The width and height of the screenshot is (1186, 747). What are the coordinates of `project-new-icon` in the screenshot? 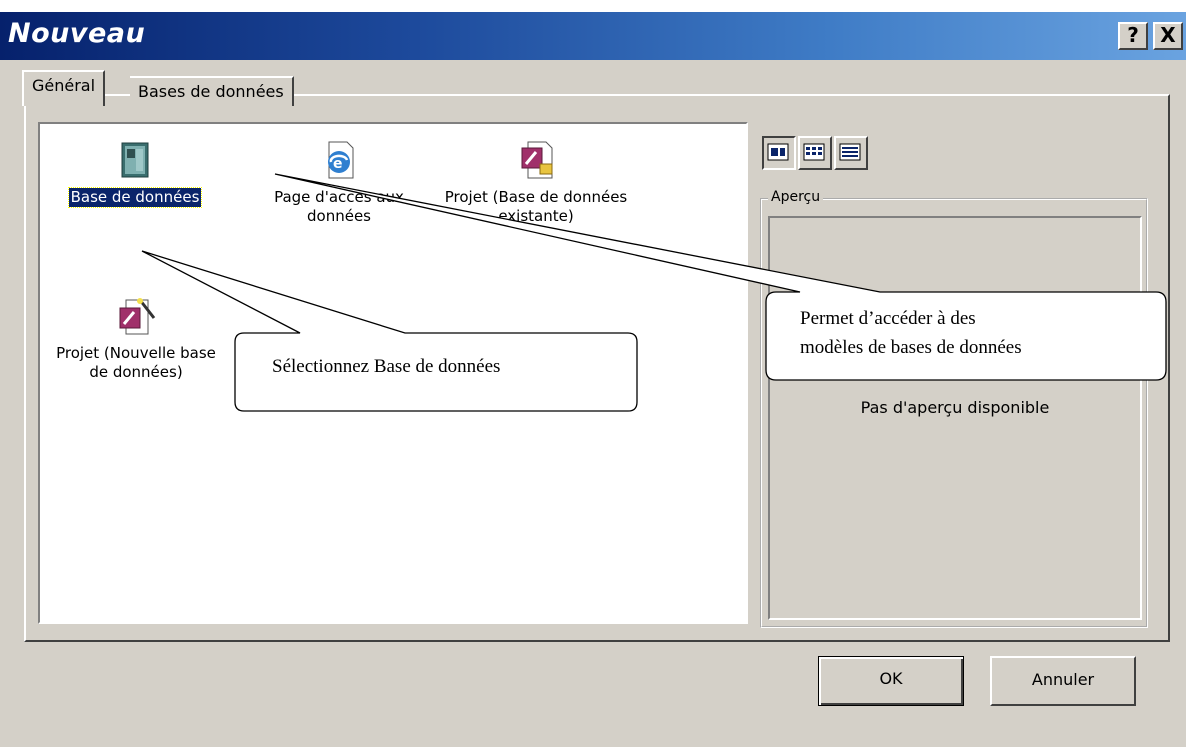 It's located at (136, 316).